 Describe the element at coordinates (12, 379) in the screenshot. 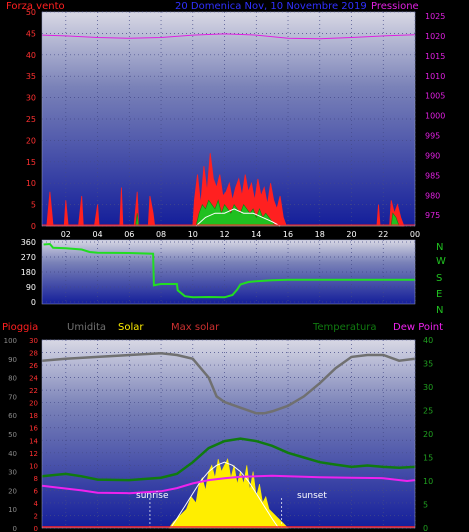

I see `humidity-tick-label: 80` at that location.